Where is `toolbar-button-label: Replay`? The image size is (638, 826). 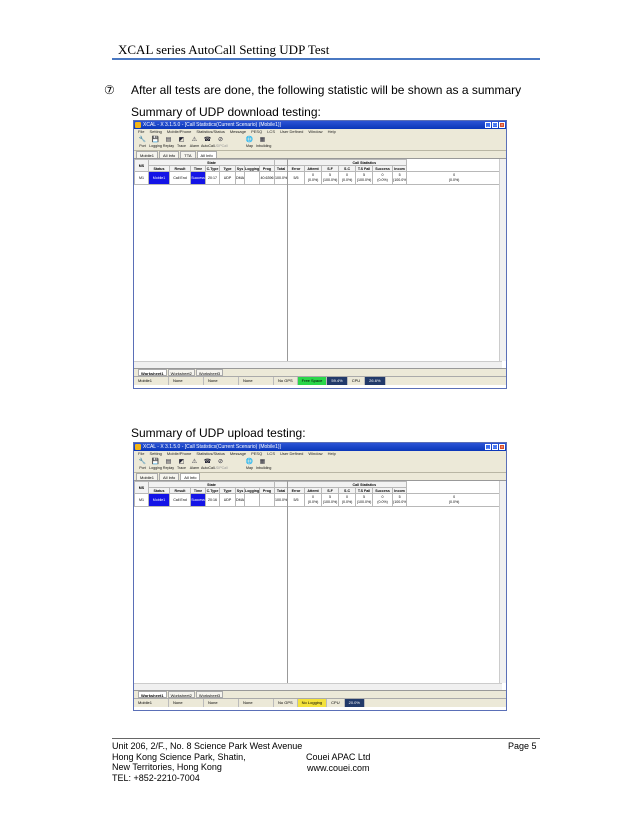
toolbar-button-label: Replay is located at coordinates (168, 468).